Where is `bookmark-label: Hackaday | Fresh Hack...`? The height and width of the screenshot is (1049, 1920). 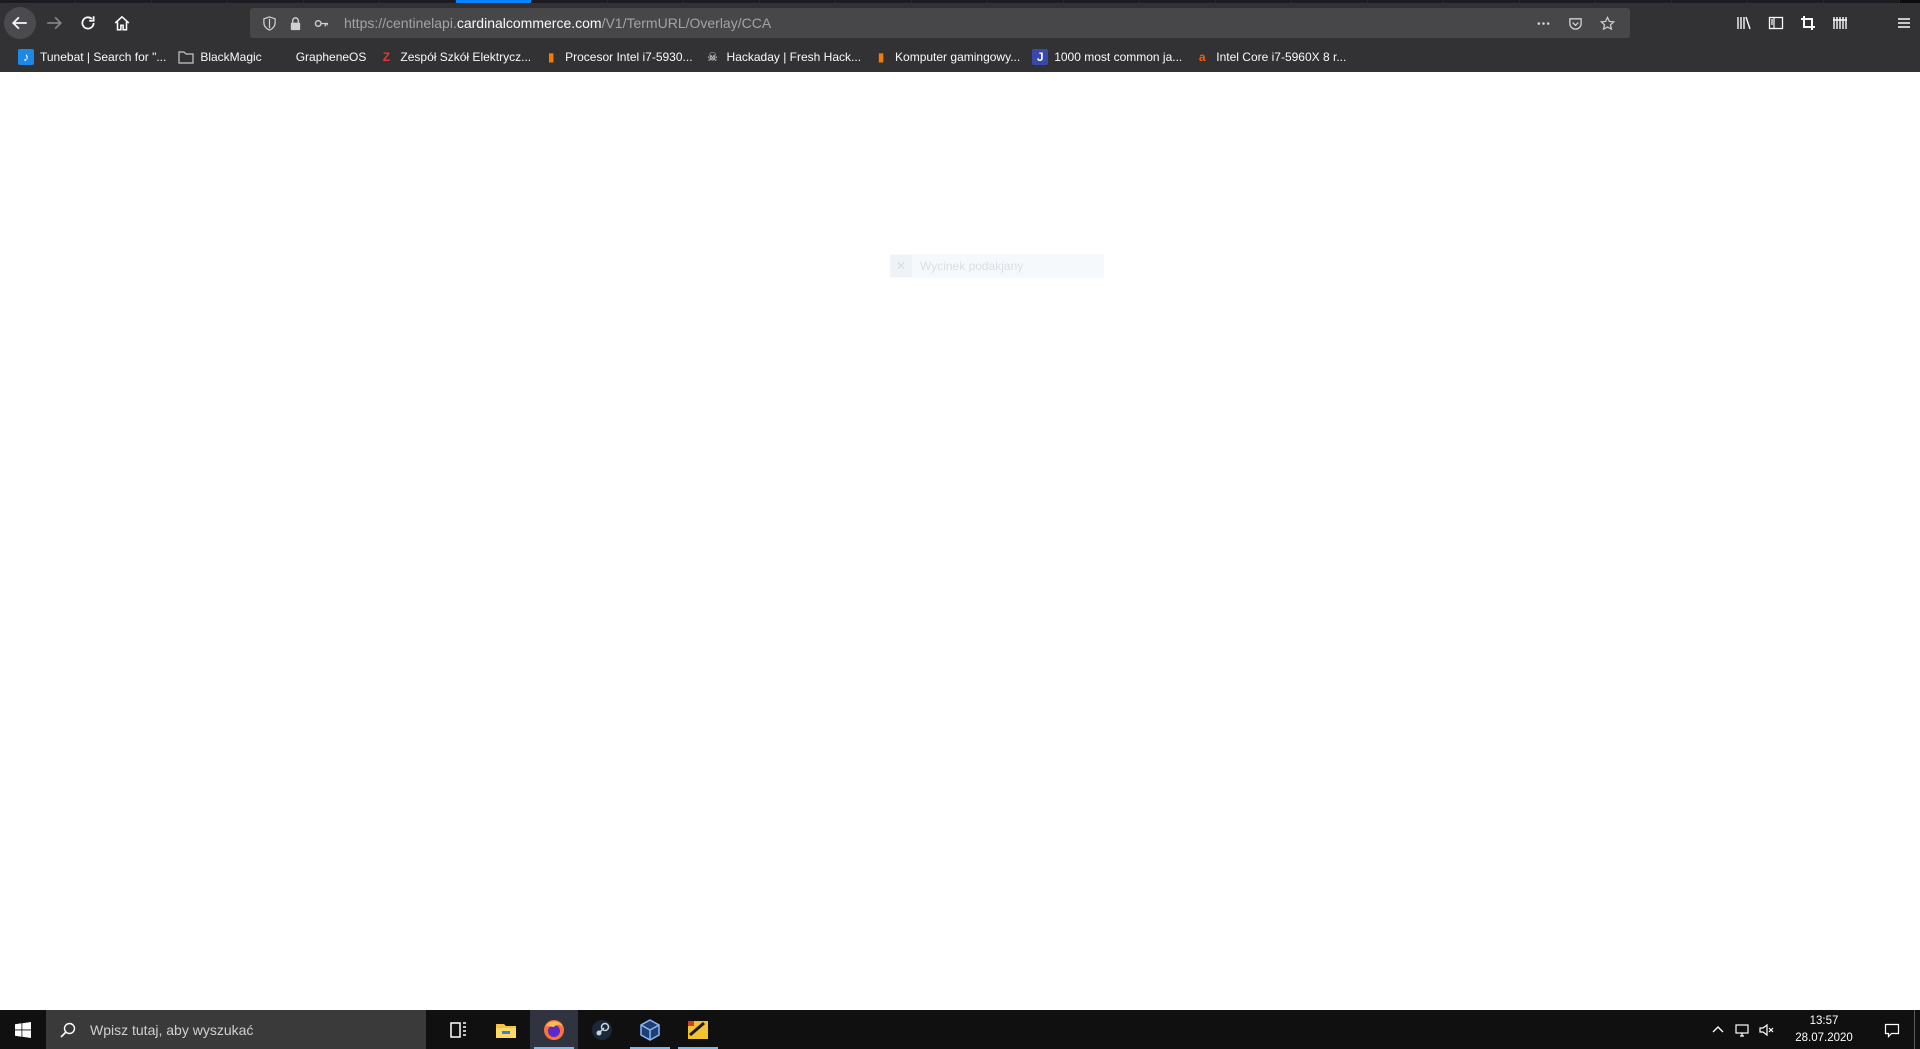 bookmark-label: Hackaday | Fresh Hack... is located at coordinates (794, 57).